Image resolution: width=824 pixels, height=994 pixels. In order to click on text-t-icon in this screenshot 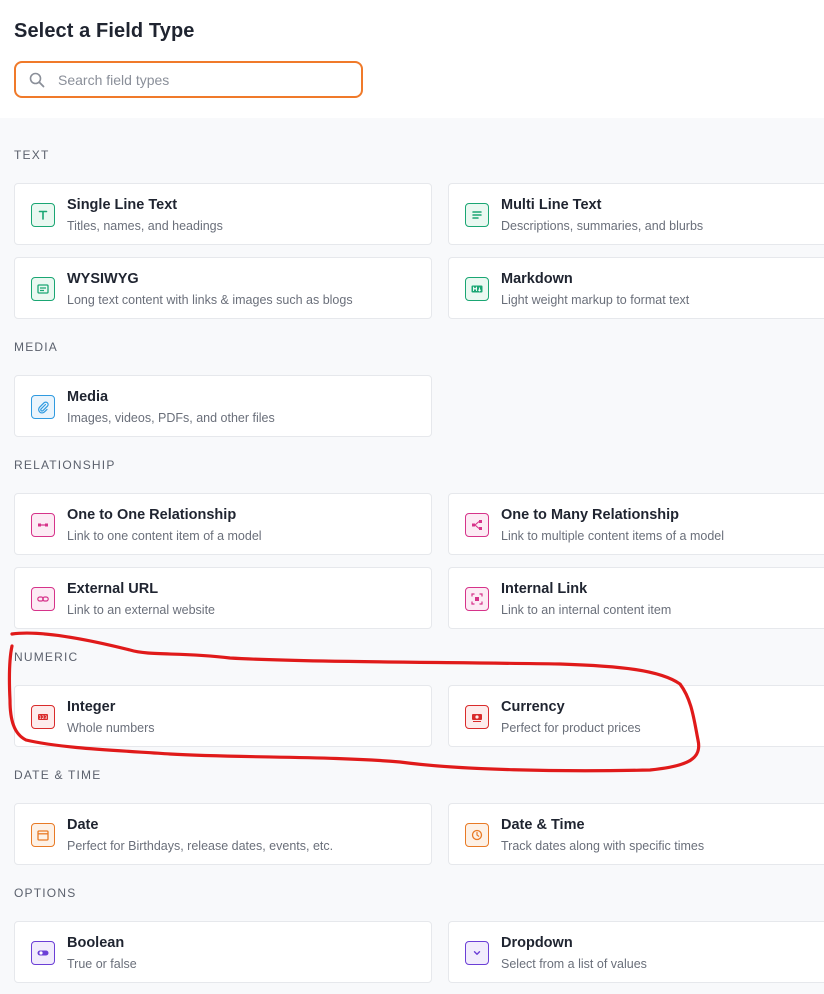, I will do `click(43, 215)`.